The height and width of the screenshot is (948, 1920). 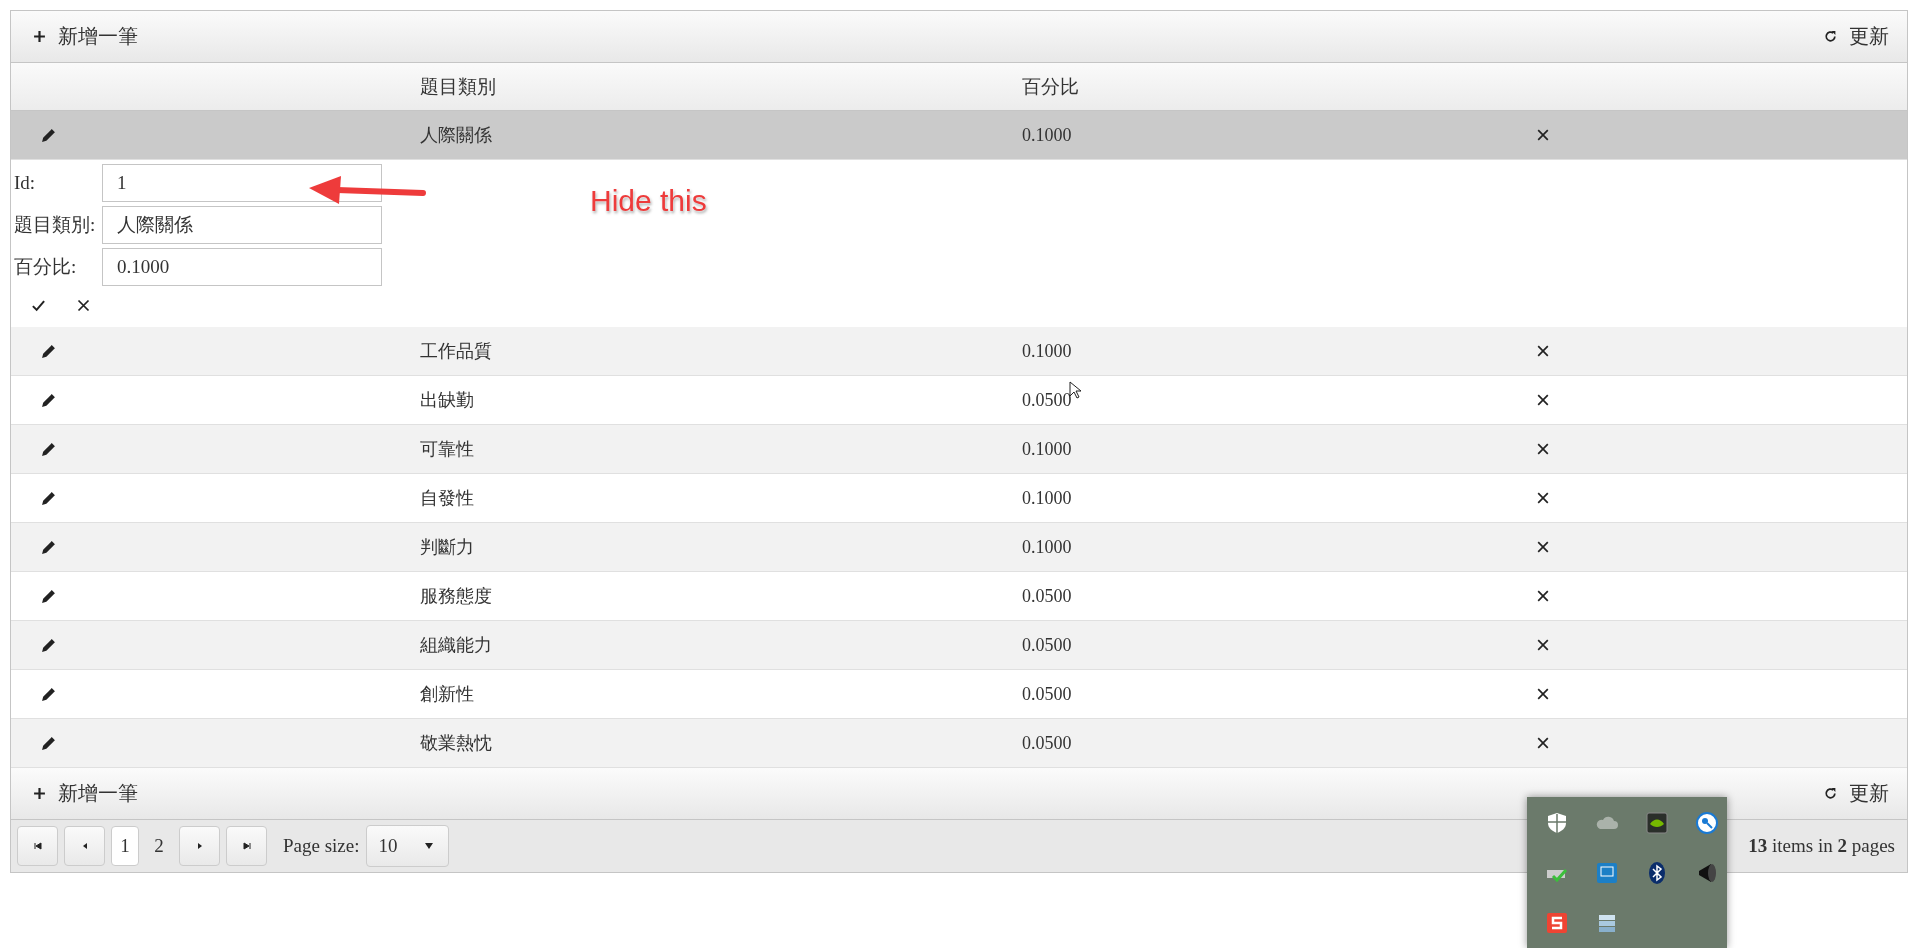 I want to click on key-icon, so click(x=1707, y=823).